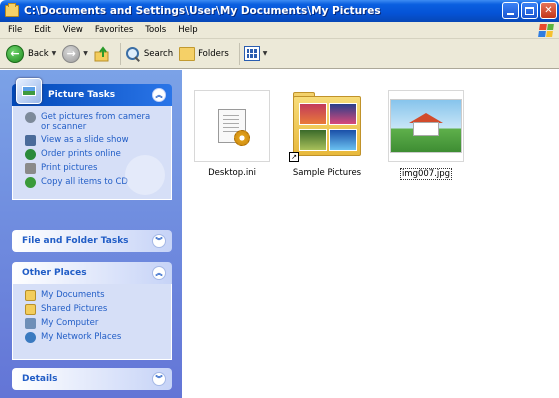 Image resolution: width=559 pixels, height=398 pixels. What do you see at coordinates (546, 30) in the screenshot?
I see `windows-logo-icon` at bounding box center [546, 30].